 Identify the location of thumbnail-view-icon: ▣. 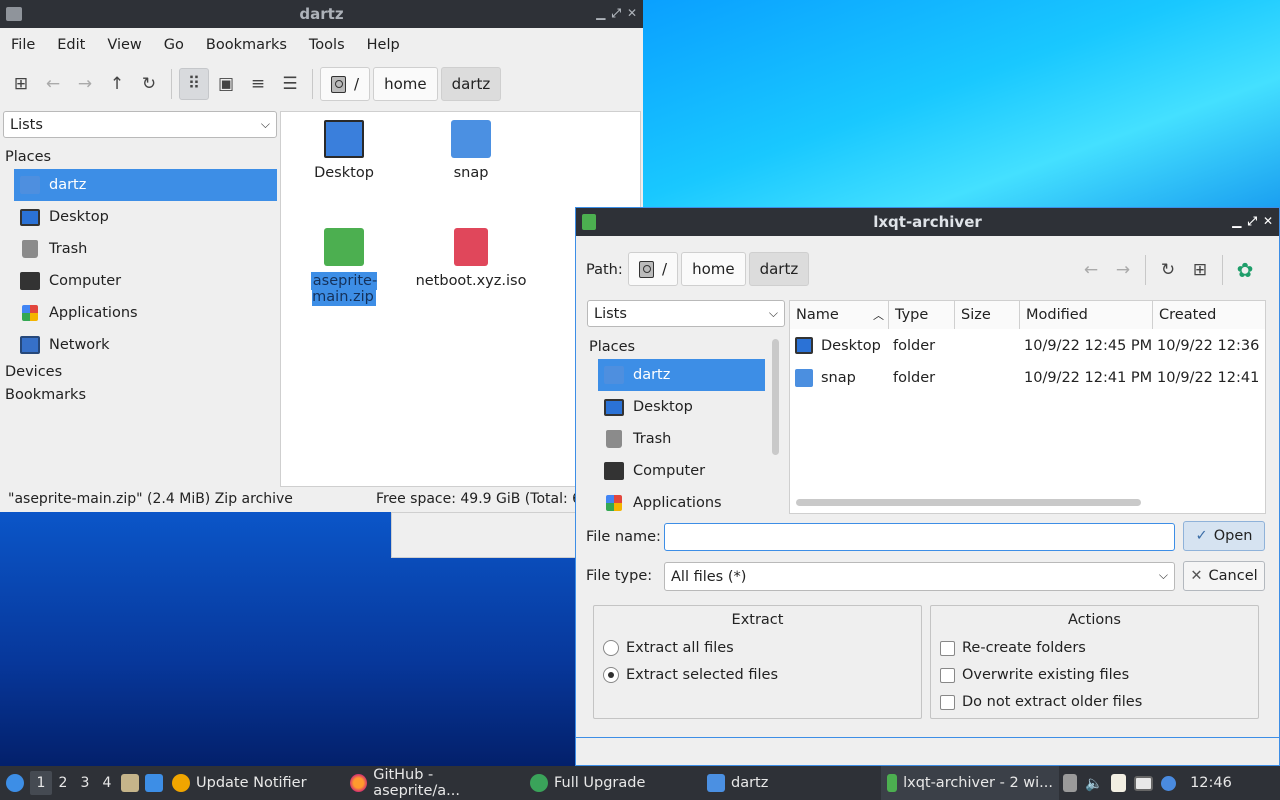
(226, 84).